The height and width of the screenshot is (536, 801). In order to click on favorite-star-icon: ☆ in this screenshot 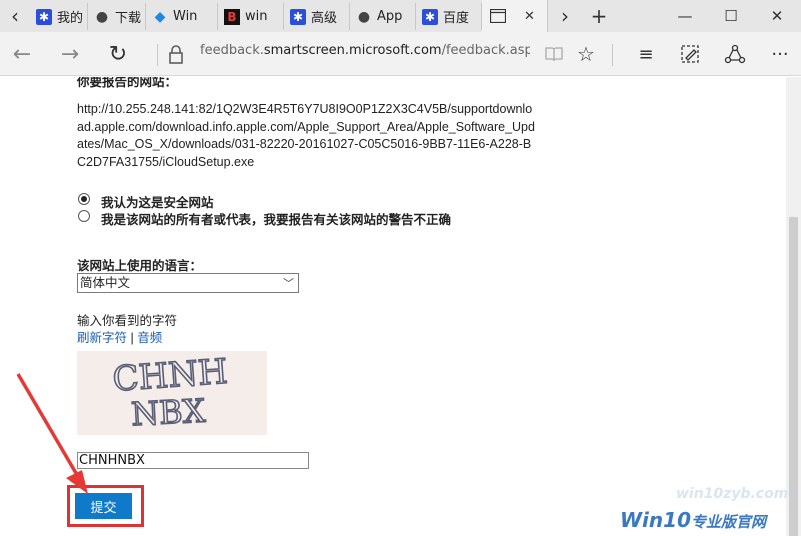, I will do `click(586, 54)`.